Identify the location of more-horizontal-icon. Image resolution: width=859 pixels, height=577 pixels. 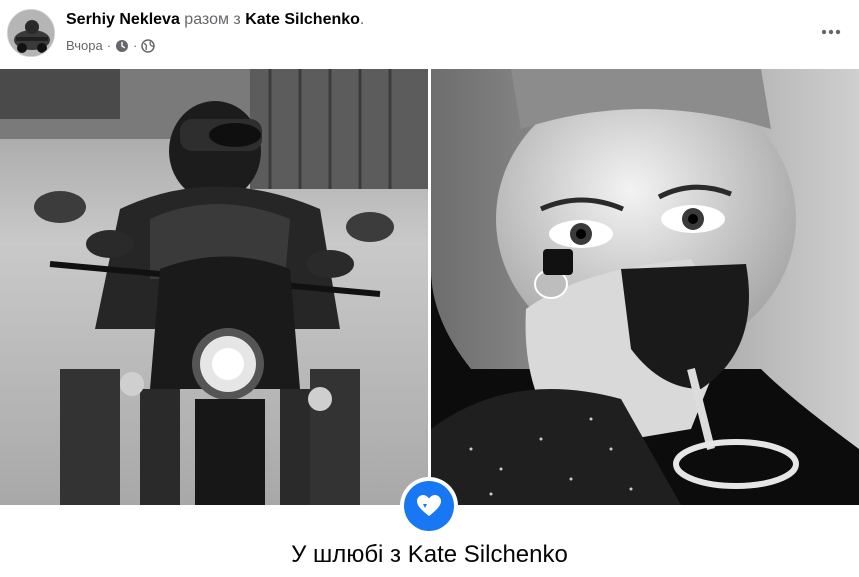
(831, 32).